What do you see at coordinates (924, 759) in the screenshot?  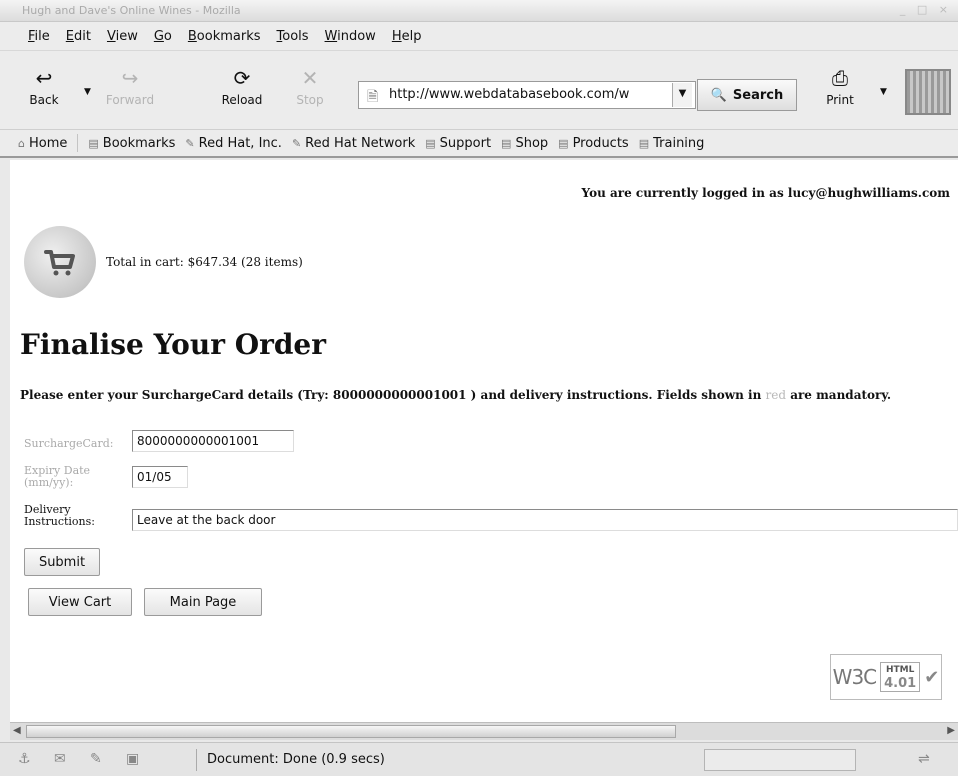 I see `online-status-icon: ⇌` at bounding box center [924, 759].